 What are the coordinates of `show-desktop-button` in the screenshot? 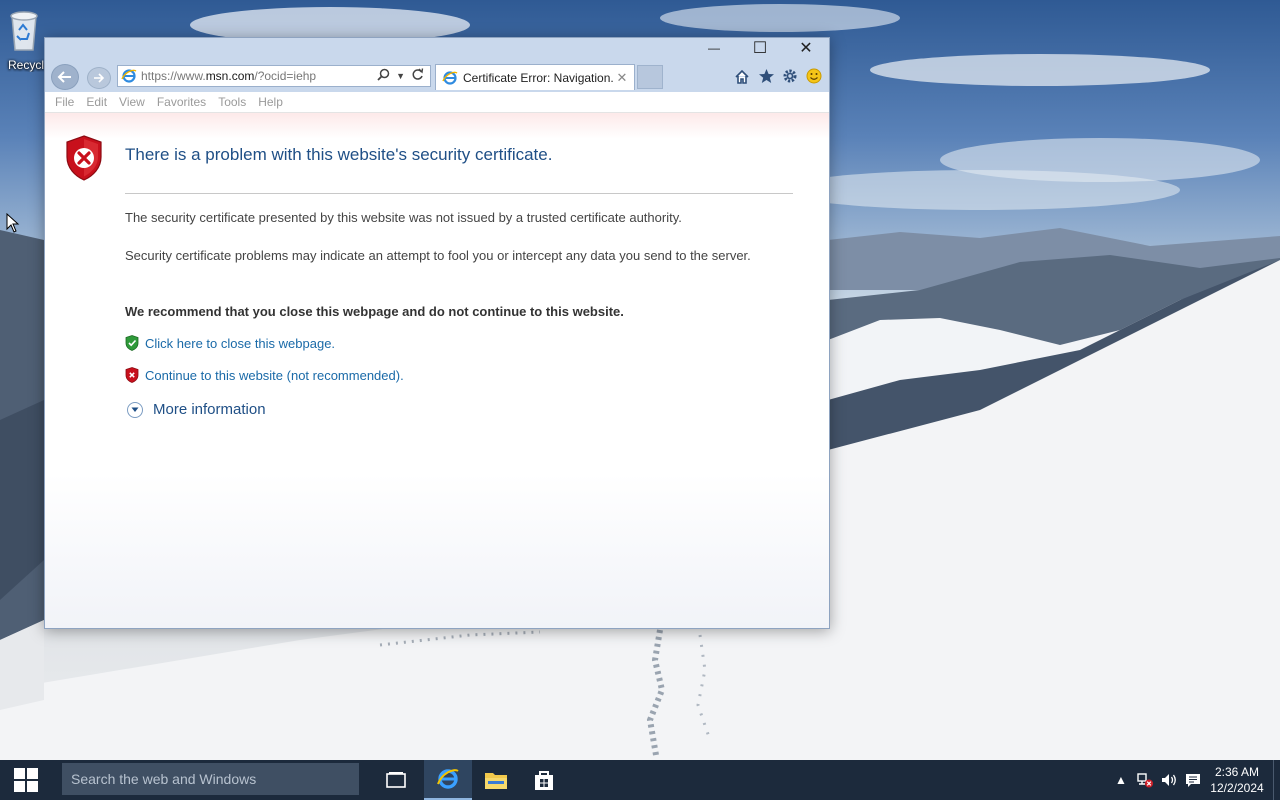 It's located at (1276, 780).